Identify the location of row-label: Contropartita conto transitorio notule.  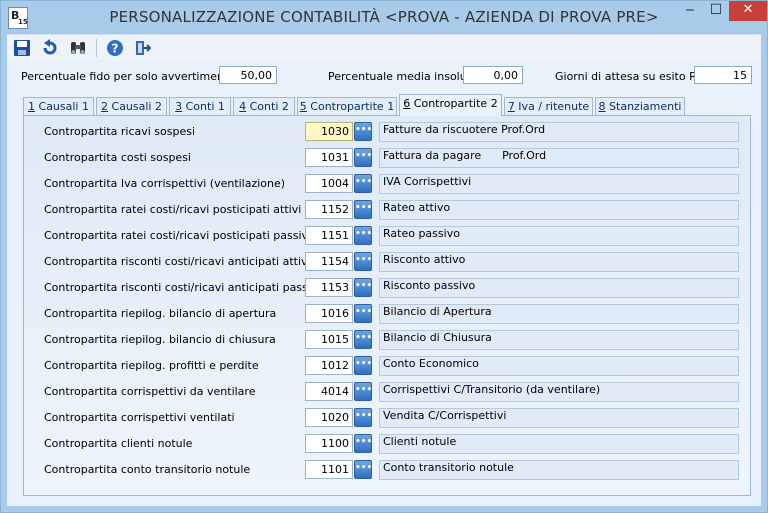
(147, 469).